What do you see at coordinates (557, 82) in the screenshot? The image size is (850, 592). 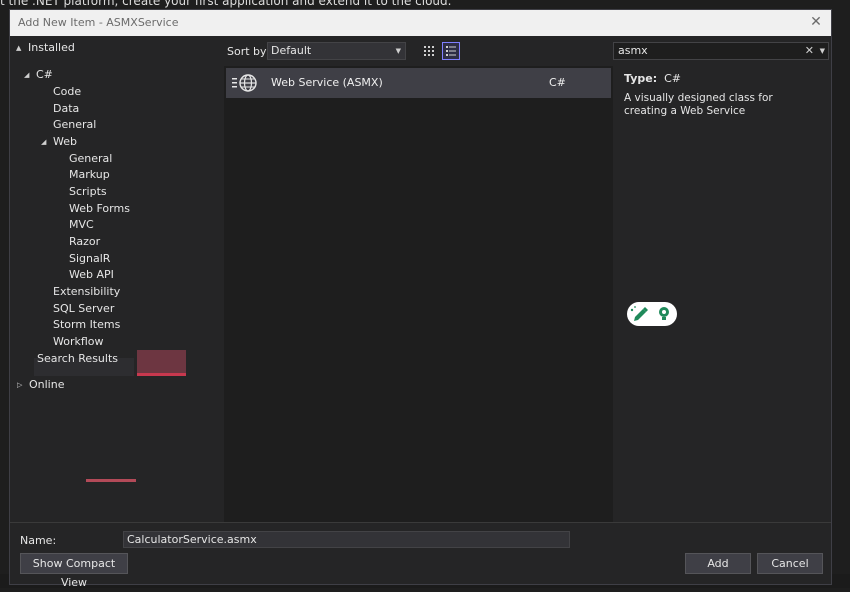 I see `template-language: C#` at bounding box center [557, 82].